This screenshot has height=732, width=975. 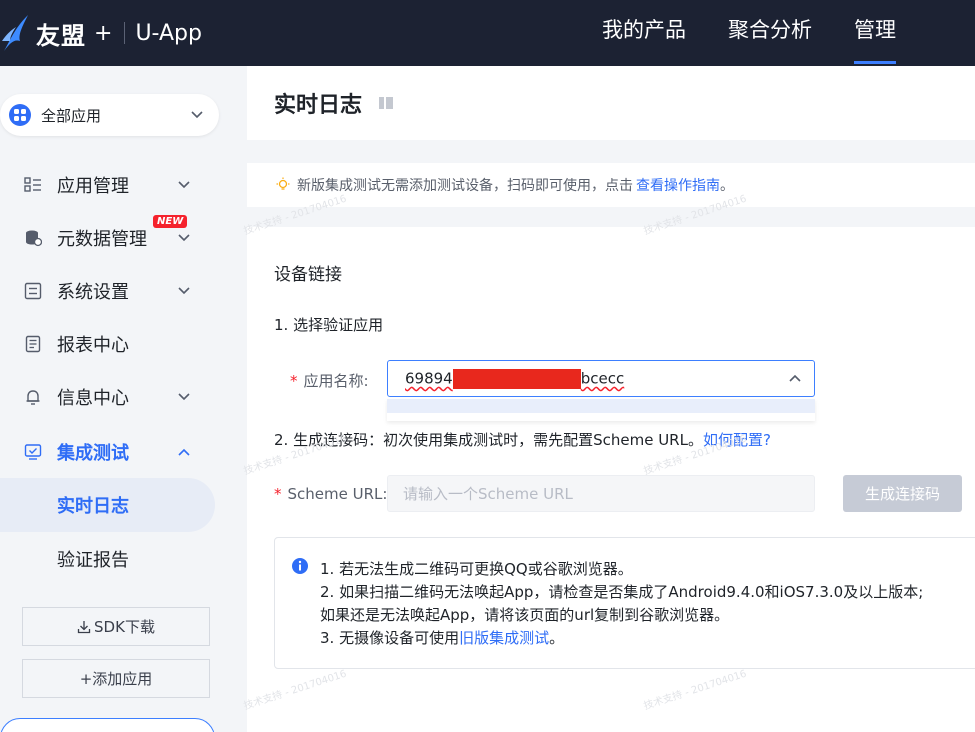 I want to click on top-navigation-bar: 友盟 + U-App 我的产品 聚合分析 管理, so click(x=487, y=33).